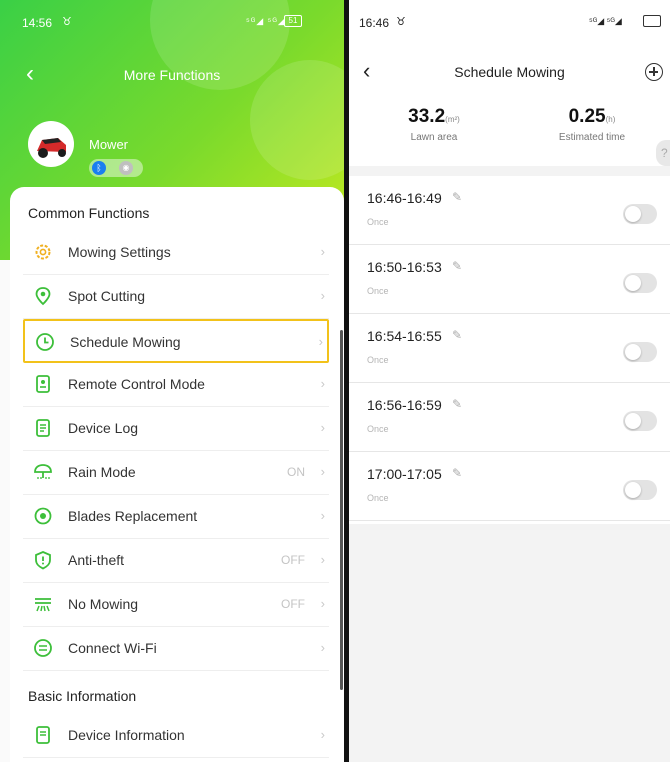  I want to click on battery-icon, so click(652, 21).